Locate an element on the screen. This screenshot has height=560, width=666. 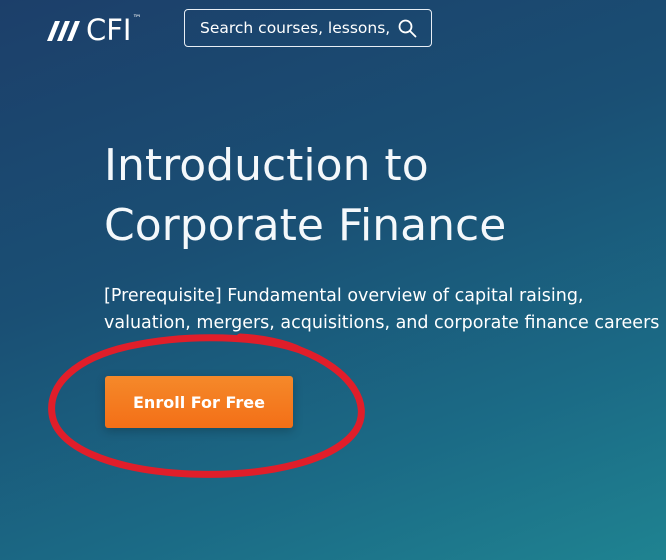
search-icon is located at coordinates (407, 28).